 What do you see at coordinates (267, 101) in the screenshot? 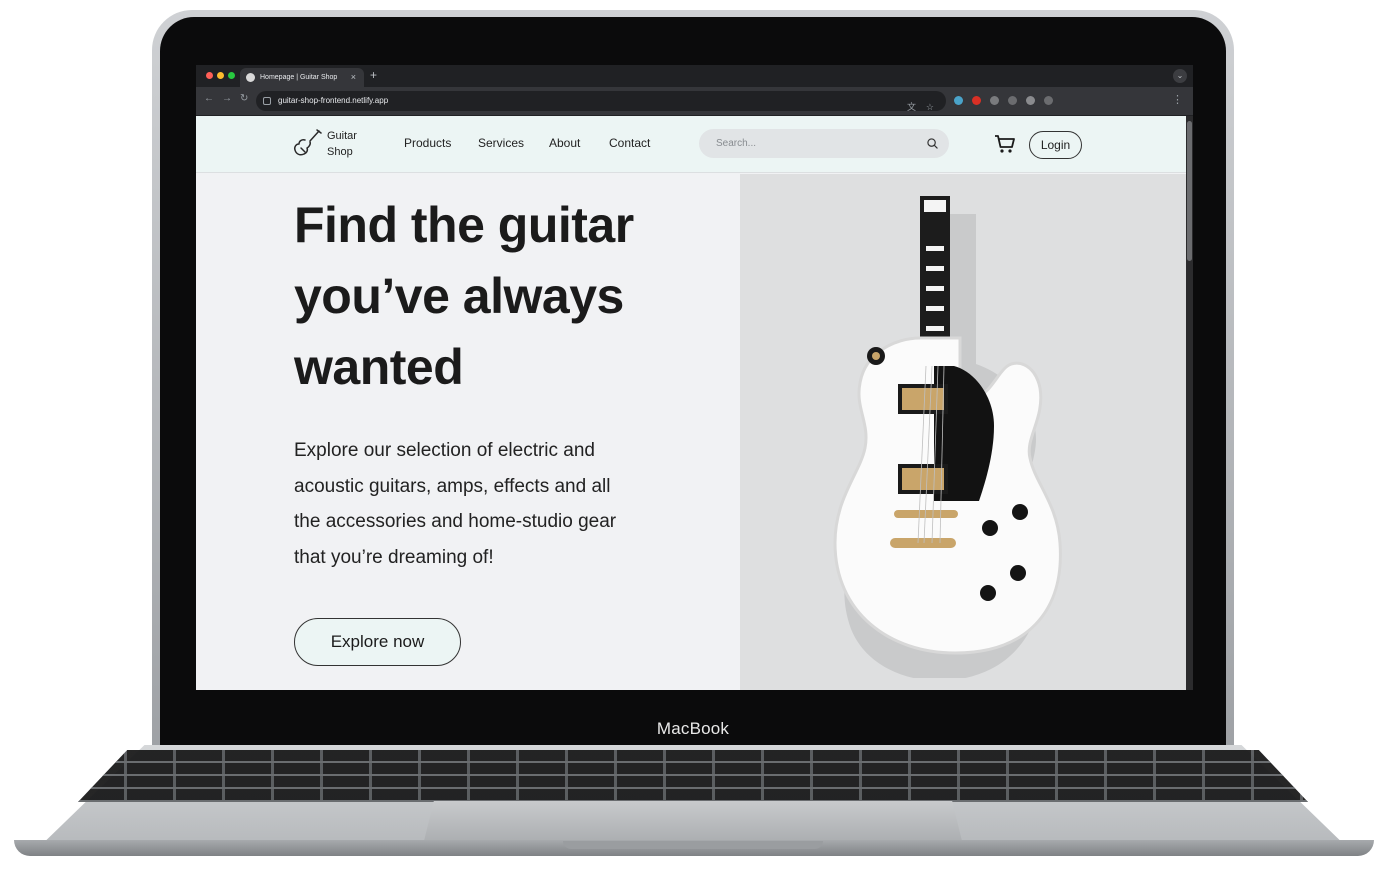
I see `site-info-icon` at bounding box center [267, 101].